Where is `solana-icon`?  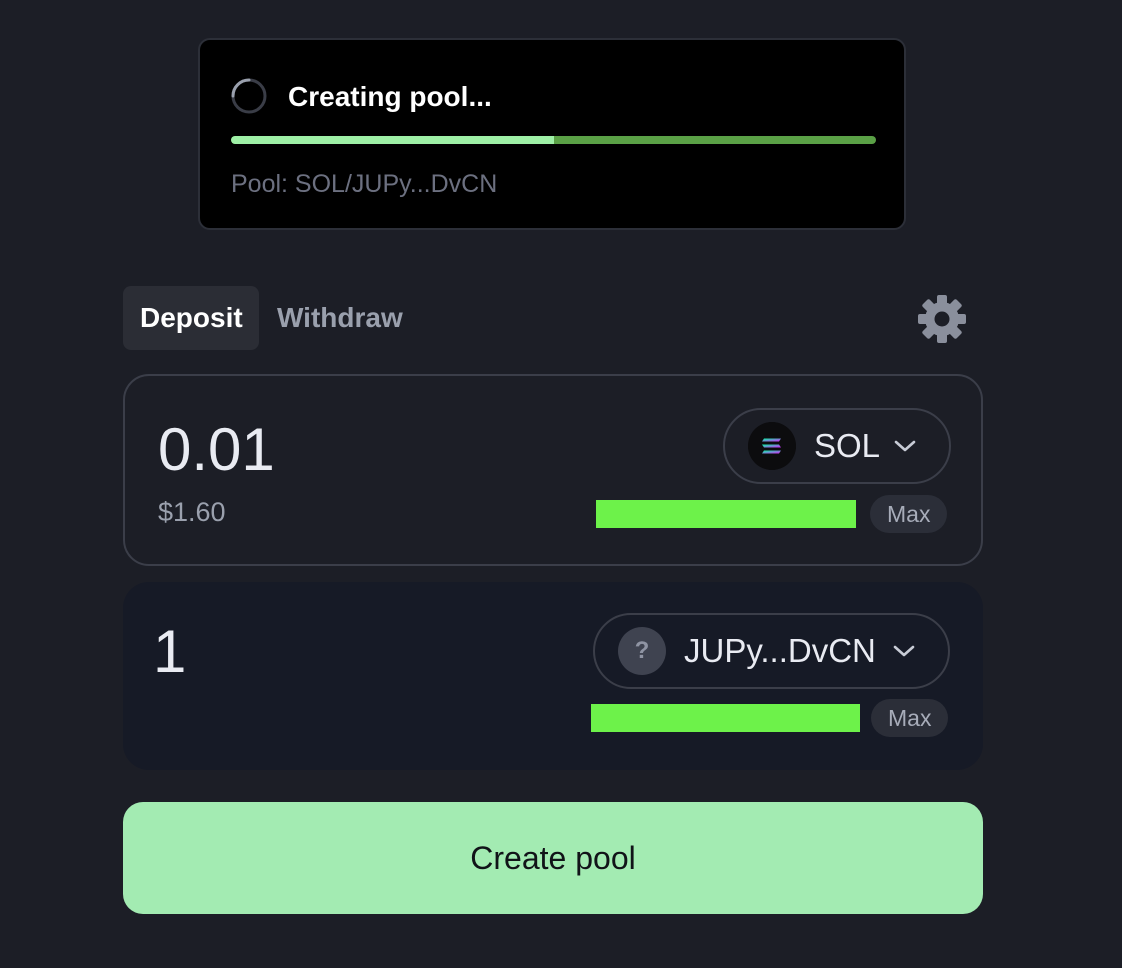 solana-icon is located at coordinates (772, 446).